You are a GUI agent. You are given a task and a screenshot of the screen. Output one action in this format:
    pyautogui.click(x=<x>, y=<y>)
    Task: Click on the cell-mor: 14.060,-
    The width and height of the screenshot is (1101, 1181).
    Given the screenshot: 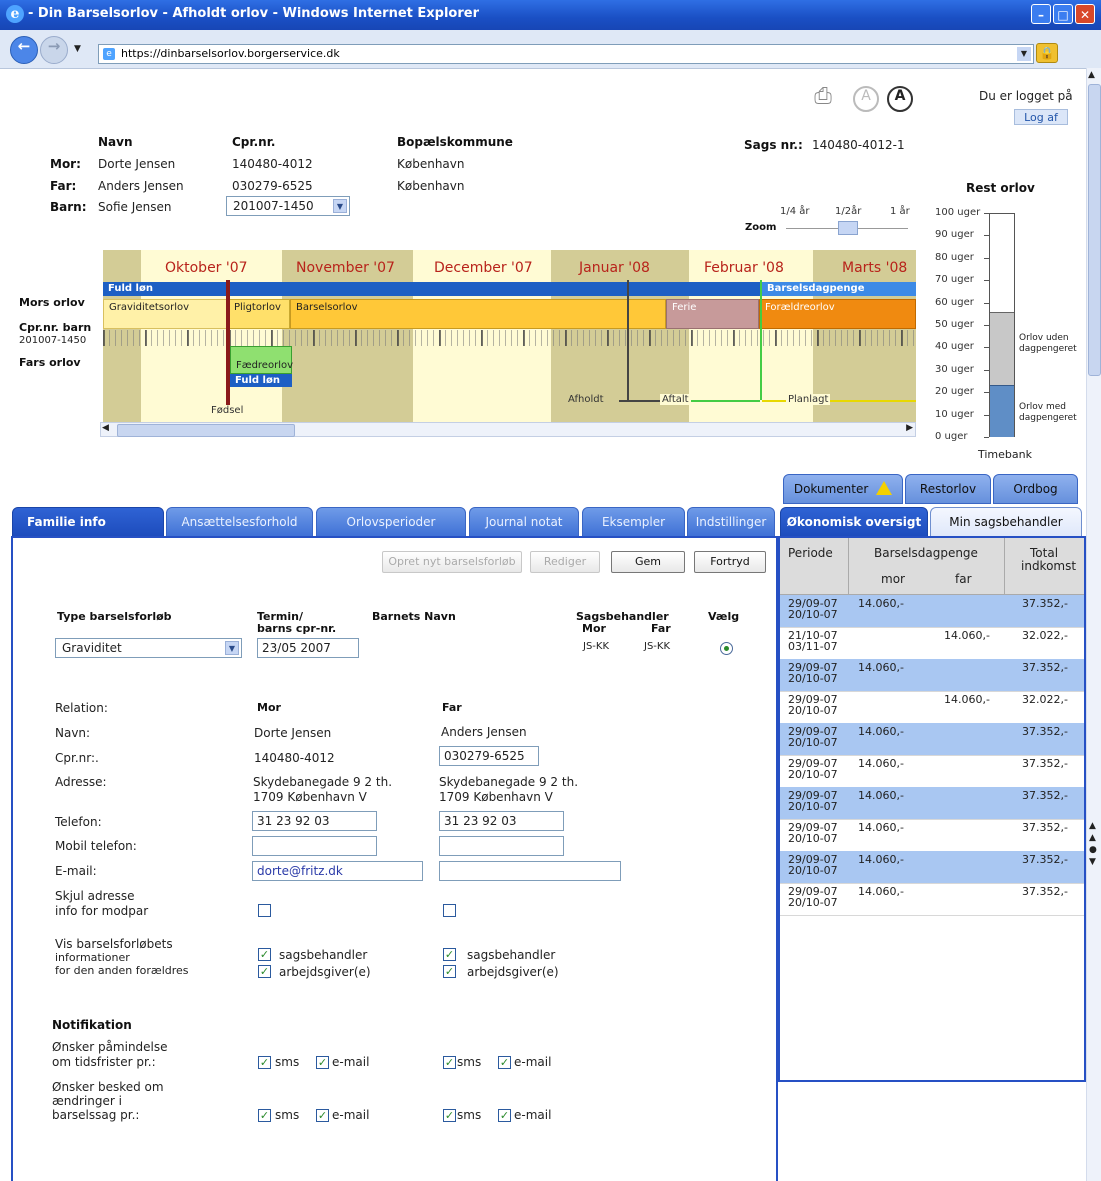 What is the action you would take?
    pyautogui.click(x=881, y=859)
    